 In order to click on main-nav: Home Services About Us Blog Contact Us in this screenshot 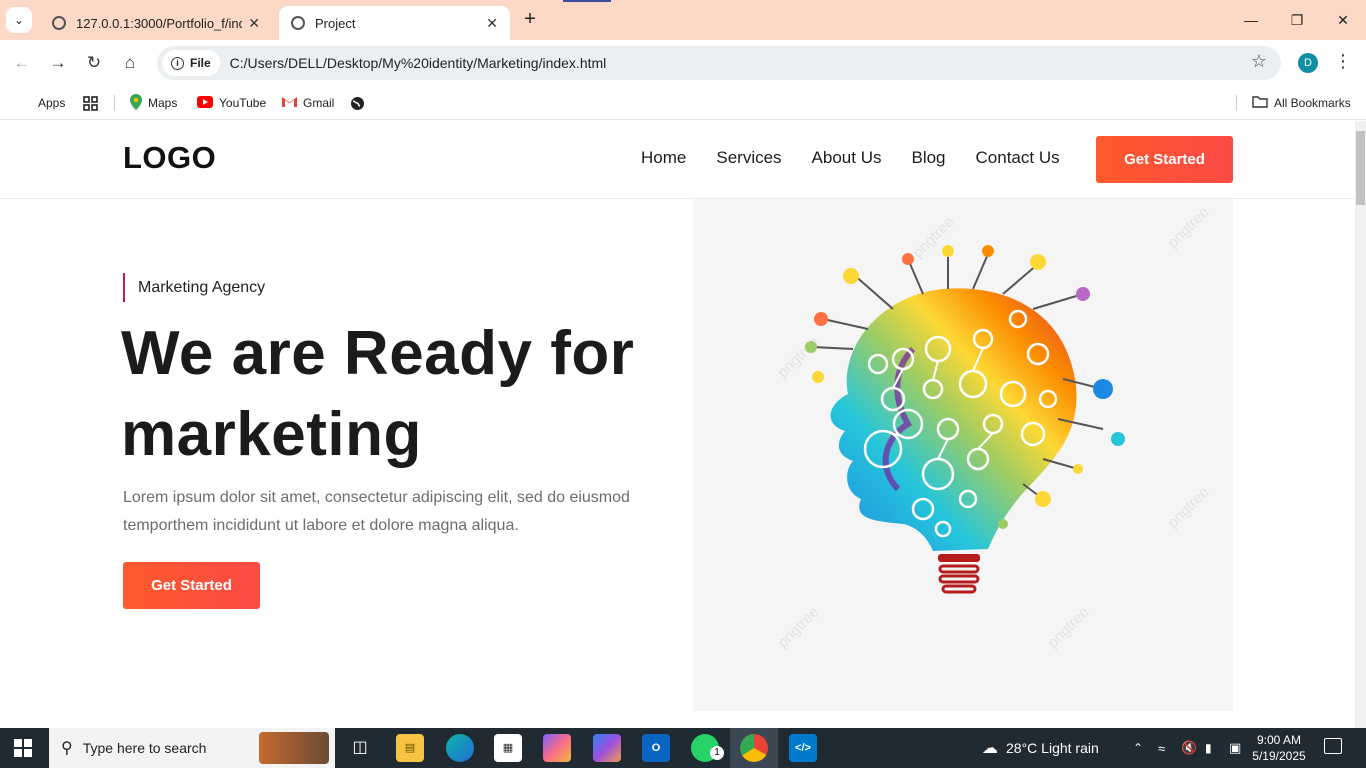, I will do `click(865, 158)`.